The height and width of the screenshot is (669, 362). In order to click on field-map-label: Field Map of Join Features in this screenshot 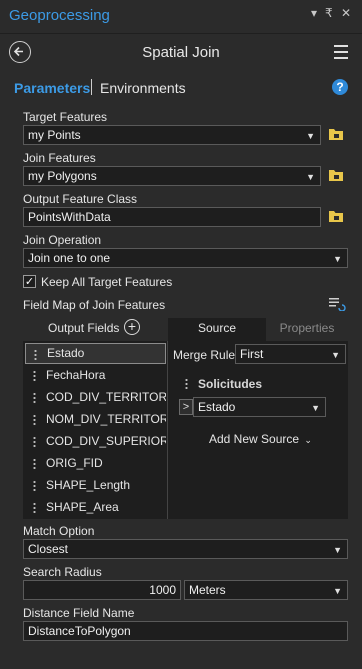, I will do `click(94, 305)`.